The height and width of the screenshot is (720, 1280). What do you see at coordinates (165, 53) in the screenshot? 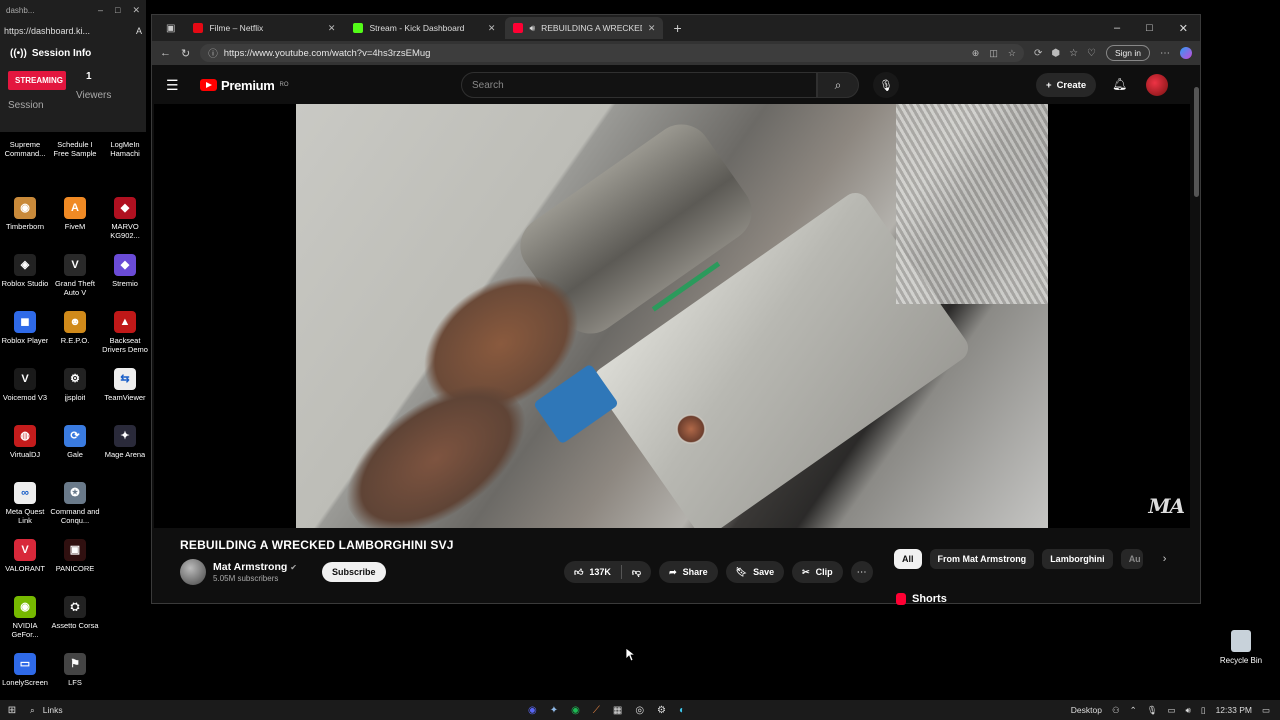
I see `back-icon: ←` at bounding box center [165, 53].